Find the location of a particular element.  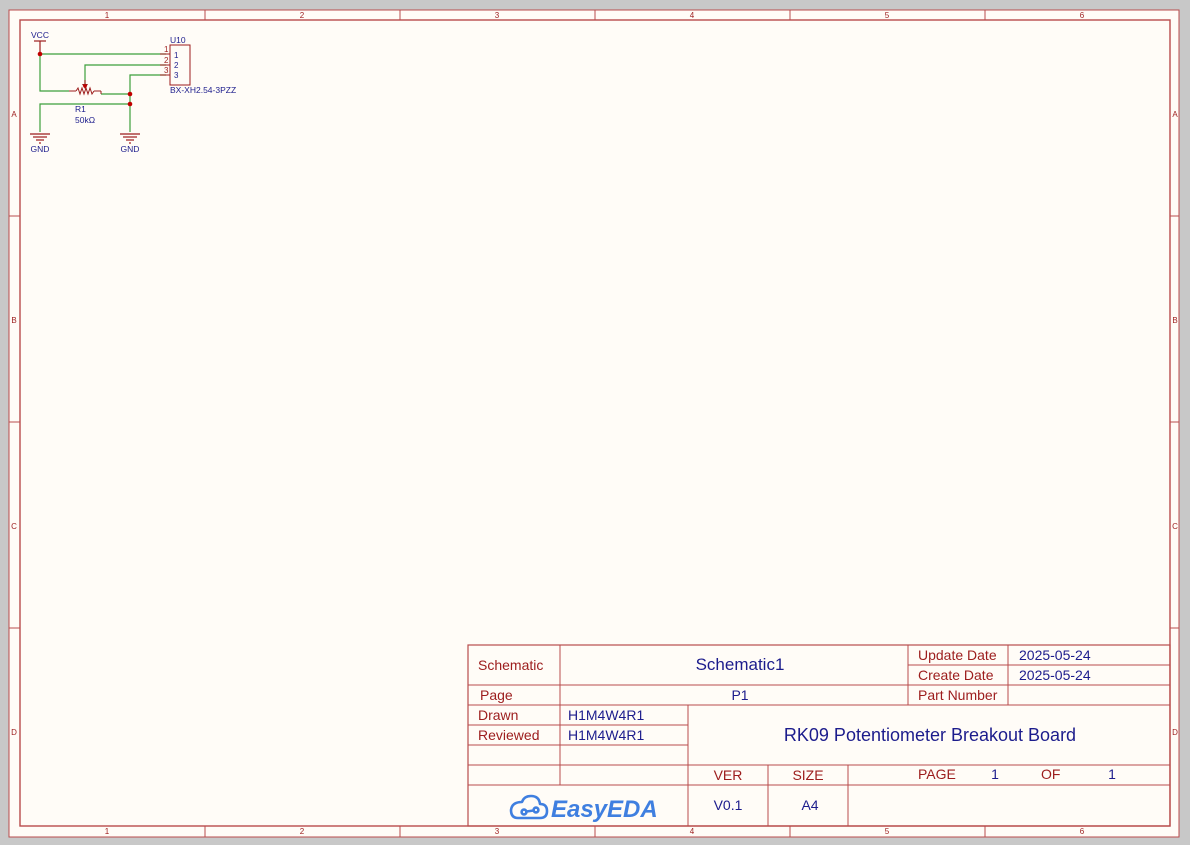

drawn-by-value: H1M4W4R1 is located at coordinates (606, 715).